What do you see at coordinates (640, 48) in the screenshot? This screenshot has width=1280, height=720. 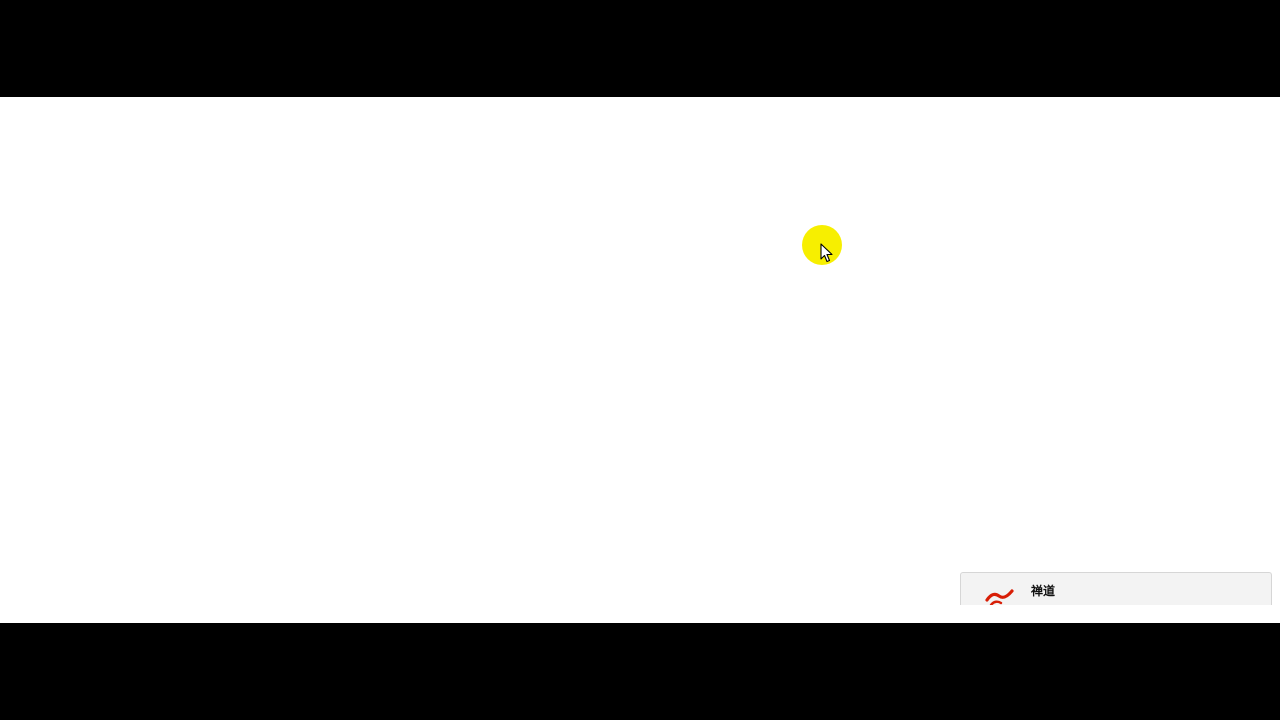 I see `letterbox-top` at bounding box center [640, 48].